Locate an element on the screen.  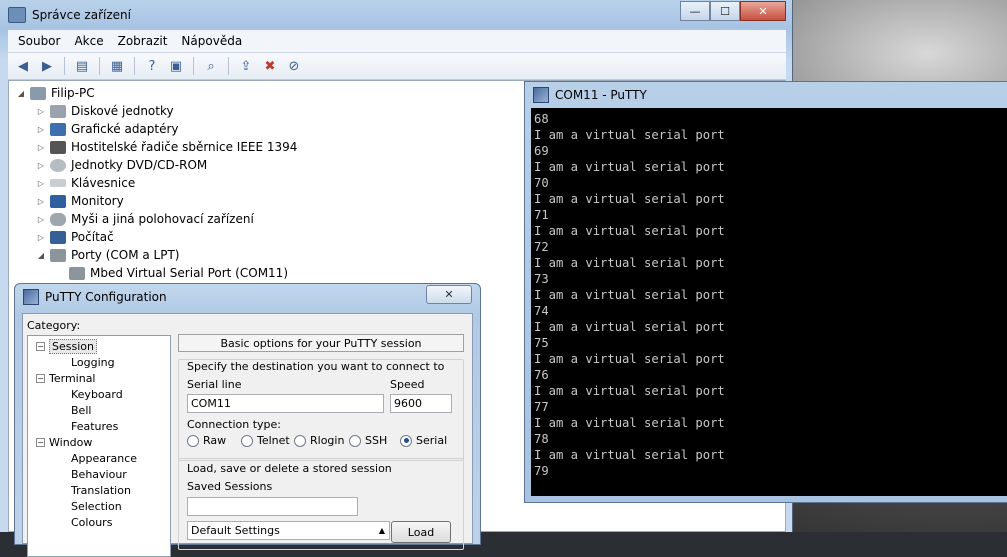
saved-sessions-list: Default Settings ▲ is located at coordinates (288, 530).